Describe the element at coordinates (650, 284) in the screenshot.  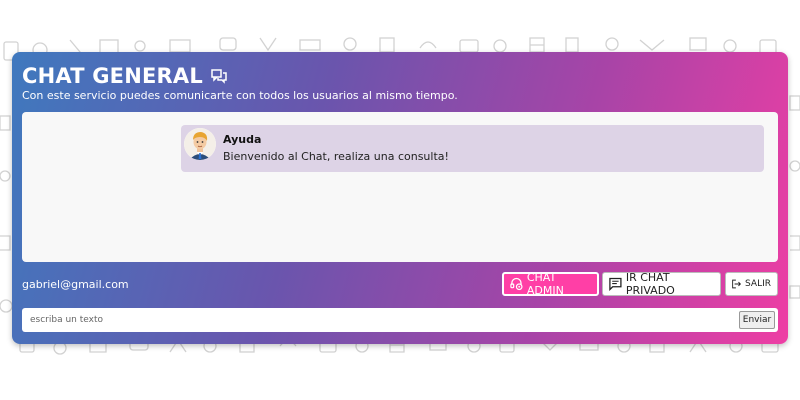
I see `private-chat-label: IR CHAT PRIVADO` at that location.